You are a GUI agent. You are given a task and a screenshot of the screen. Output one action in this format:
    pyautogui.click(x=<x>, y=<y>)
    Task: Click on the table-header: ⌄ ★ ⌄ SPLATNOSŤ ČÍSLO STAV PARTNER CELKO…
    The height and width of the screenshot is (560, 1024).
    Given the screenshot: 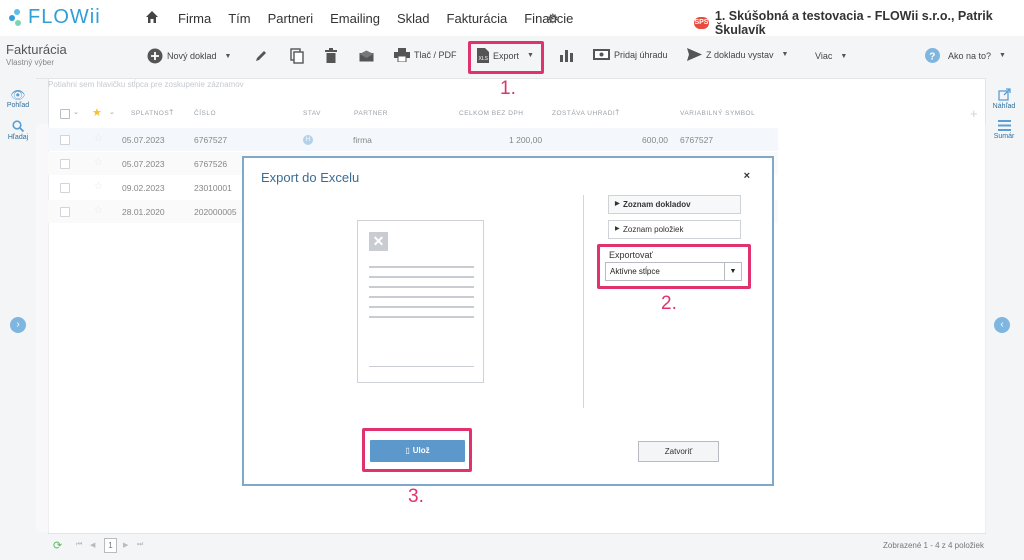 What is the action you would take?
    pyautogui.click(x=516, y=114)
    